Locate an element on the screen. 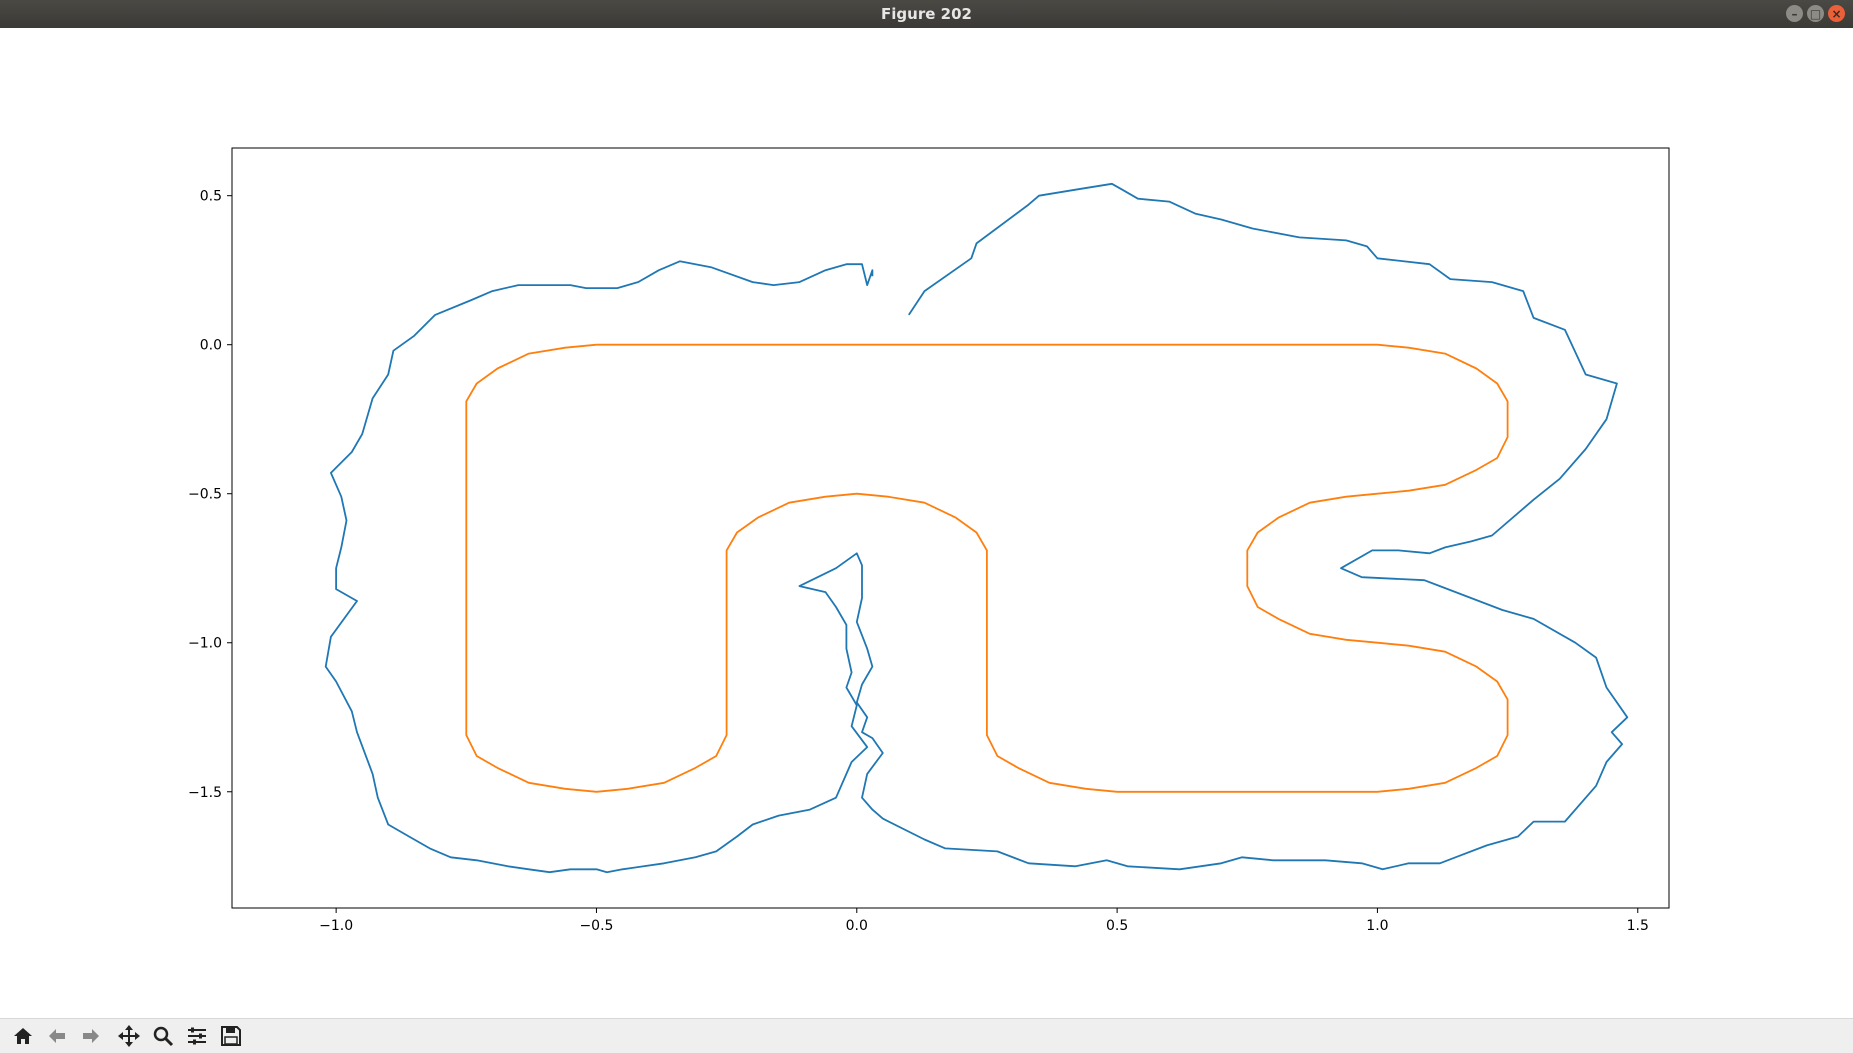 The width and height of the screenshot is (1853, 1053). x-tick-label: 1.5 is located at coordinates (1638, 926).